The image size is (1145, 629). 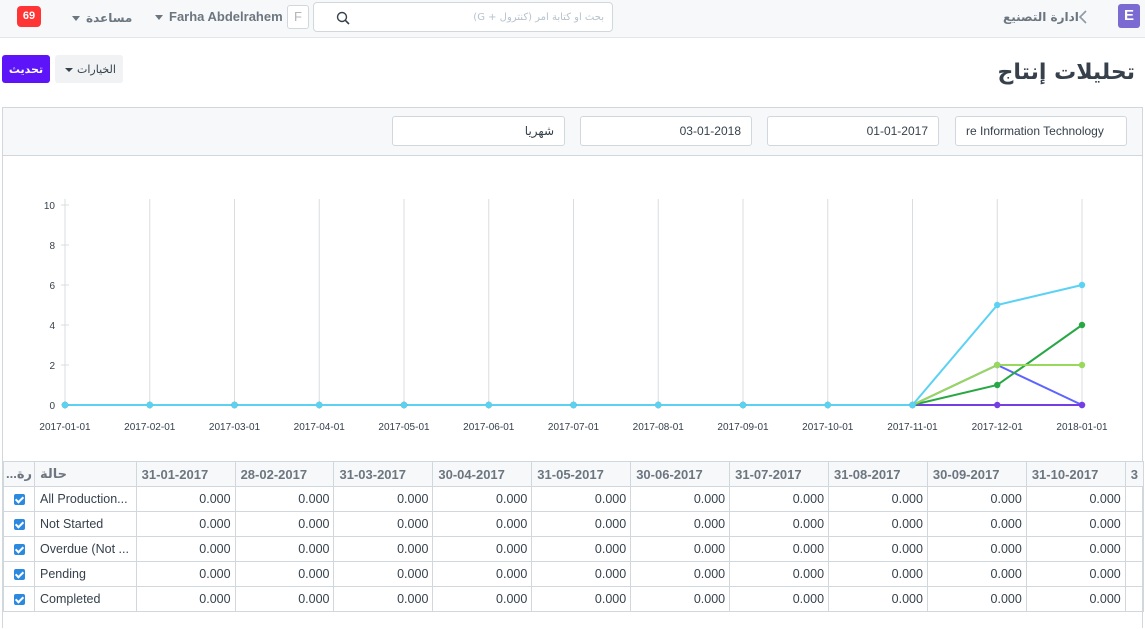 What do you see at coordinates (828, 427) in the screenshot?
I see `x-tick-label: 2017-10-01` at bounding box center [828, 427].